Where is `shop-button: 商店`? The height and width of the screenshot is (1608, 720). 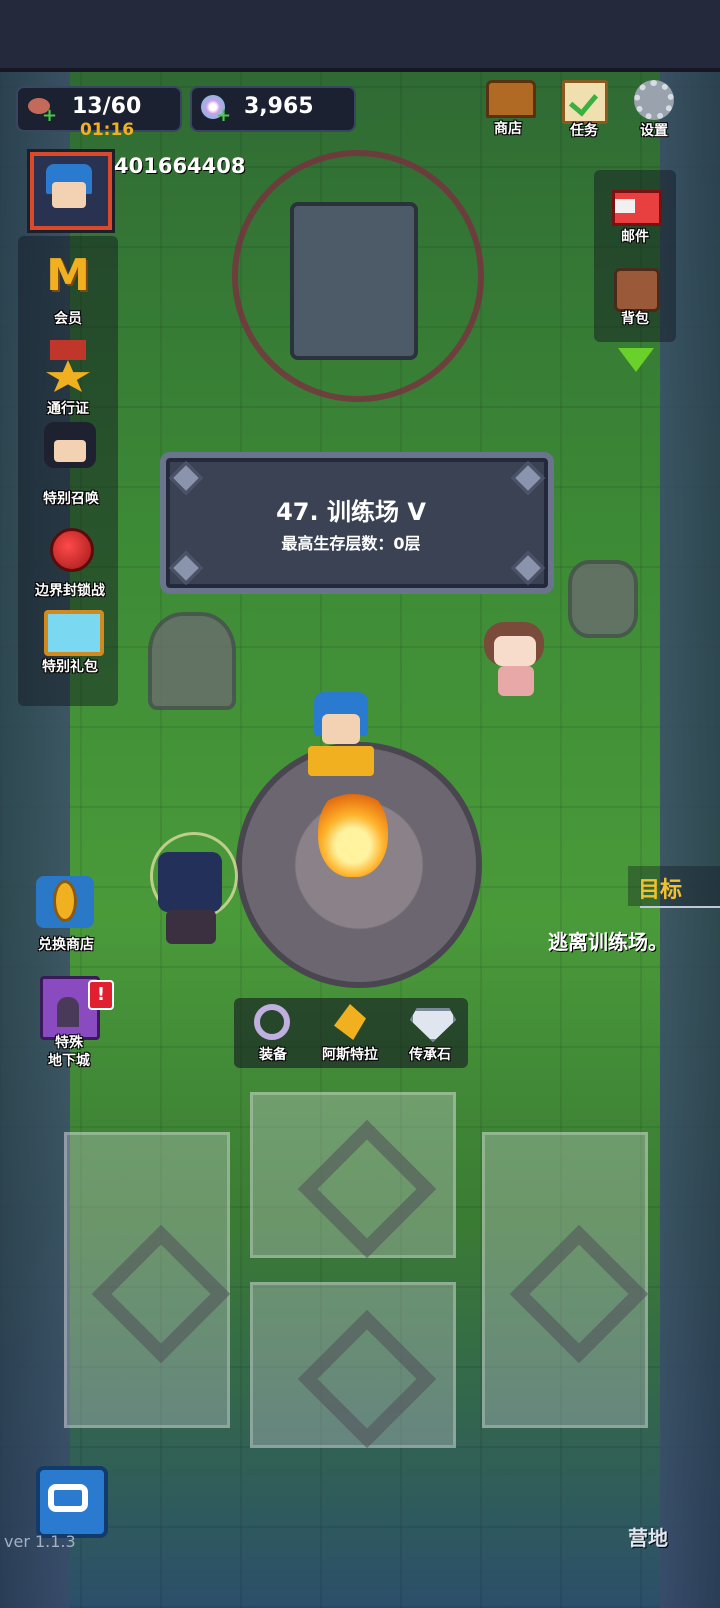
shop-button: 商店 is located at coordinates (508, 109).